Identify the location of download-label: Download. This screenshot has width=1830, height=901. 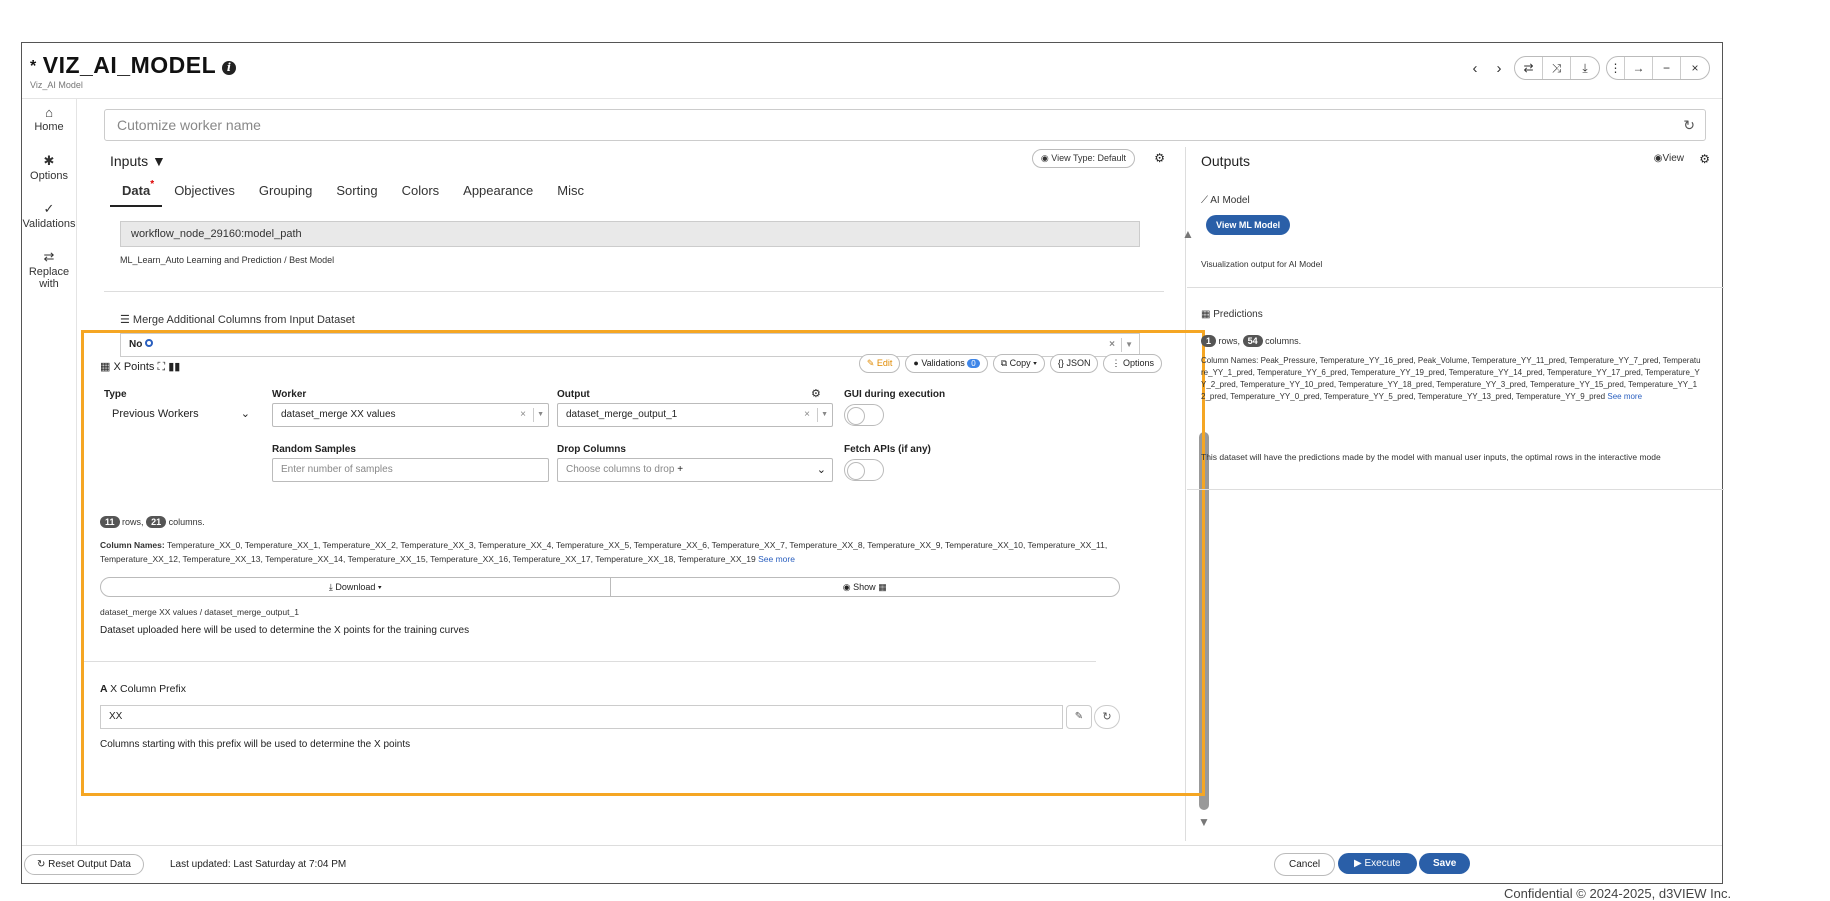
(355, 587).